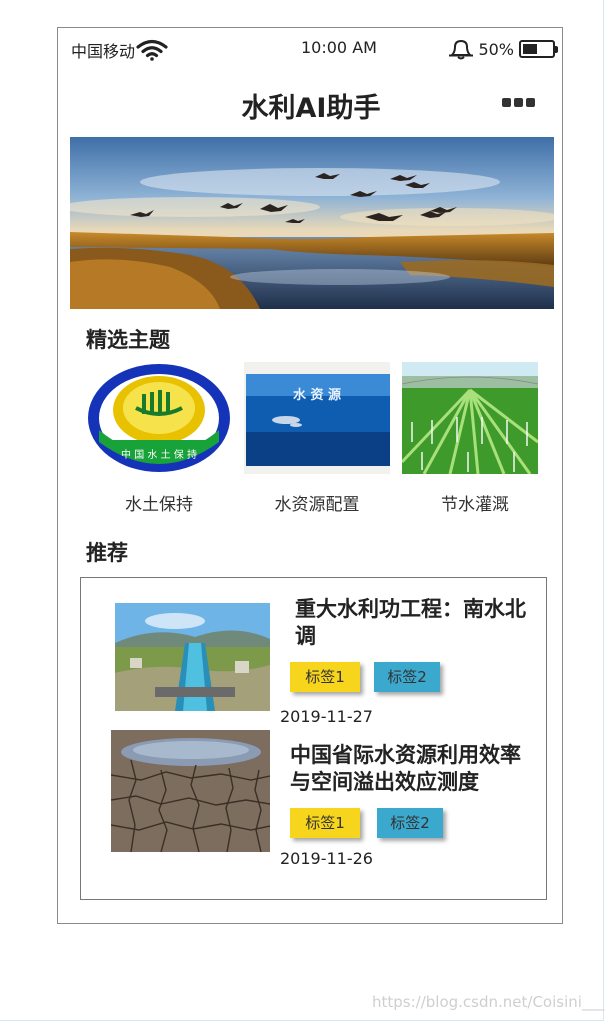  Describe the element at coordinates (538, 49) in the screenshot. I see `battery-icon` at that location.